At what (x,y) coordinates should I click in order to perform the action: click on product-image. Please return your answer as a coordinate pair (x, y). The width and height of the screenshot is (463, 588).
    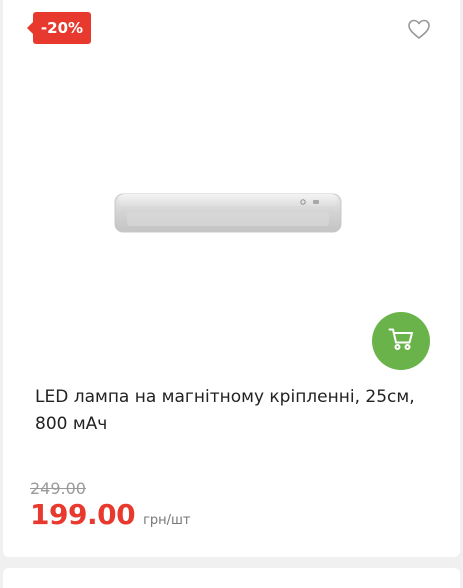
    Looking at the image, I should click on (228, 215).